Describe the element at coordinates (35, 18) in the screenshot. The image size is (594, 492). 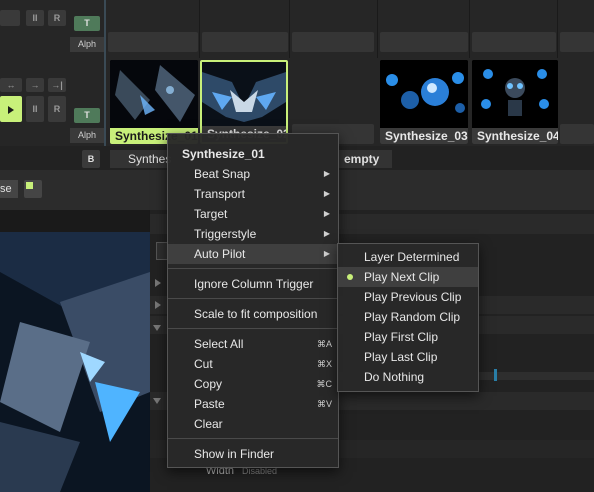
I see `layer1-pause-button: II` at that location.